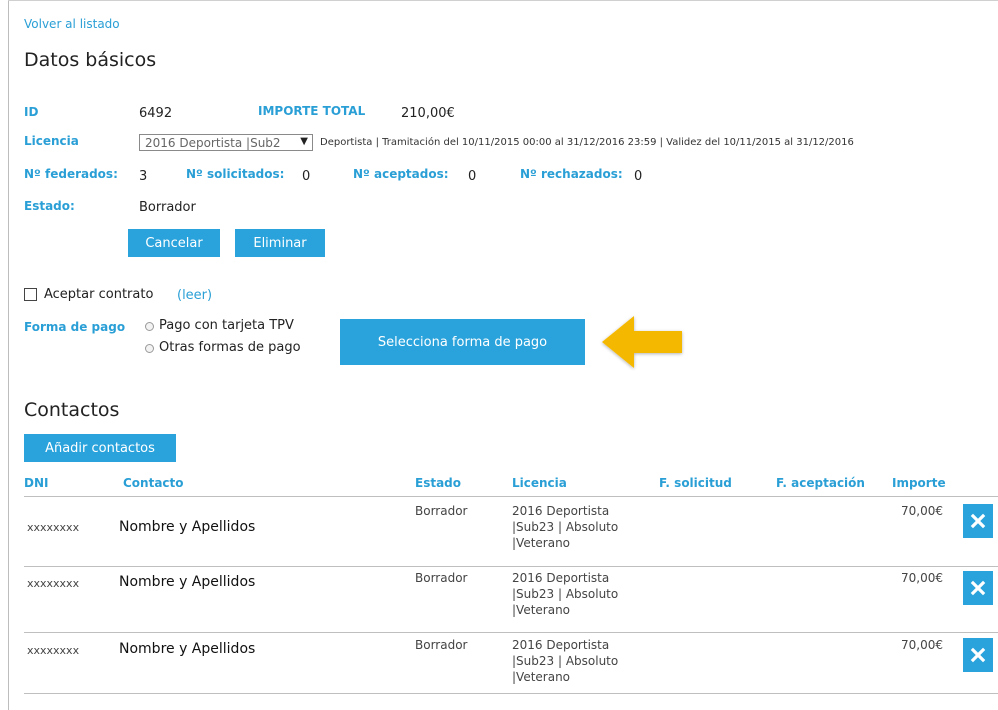  What do you see at coordinates (312, 111) in the screenshot?
I see `importe-total-label: IMPORTE TOTAL` at bounding box center [312, 111].